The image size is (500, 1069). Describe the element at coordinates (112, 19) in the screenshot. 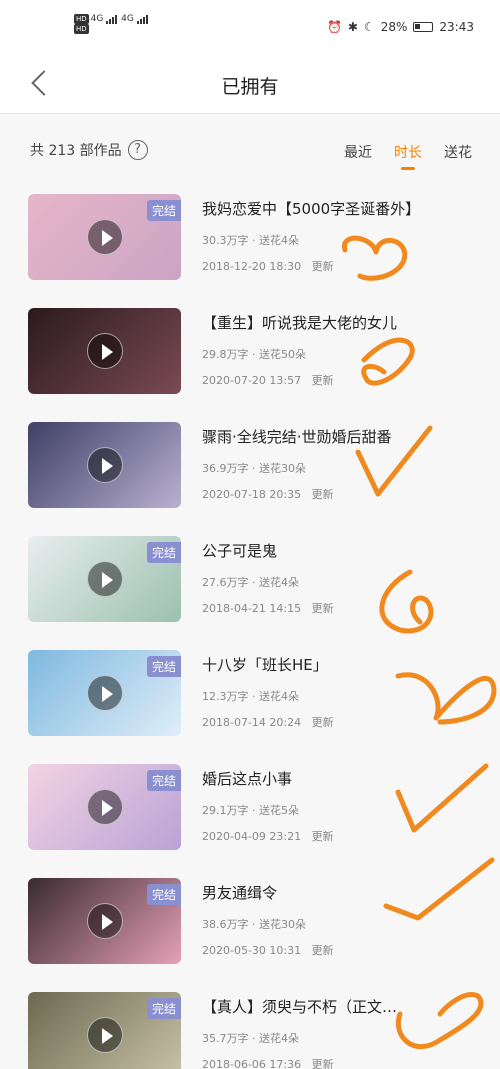

I see `signal-icon` at that location.